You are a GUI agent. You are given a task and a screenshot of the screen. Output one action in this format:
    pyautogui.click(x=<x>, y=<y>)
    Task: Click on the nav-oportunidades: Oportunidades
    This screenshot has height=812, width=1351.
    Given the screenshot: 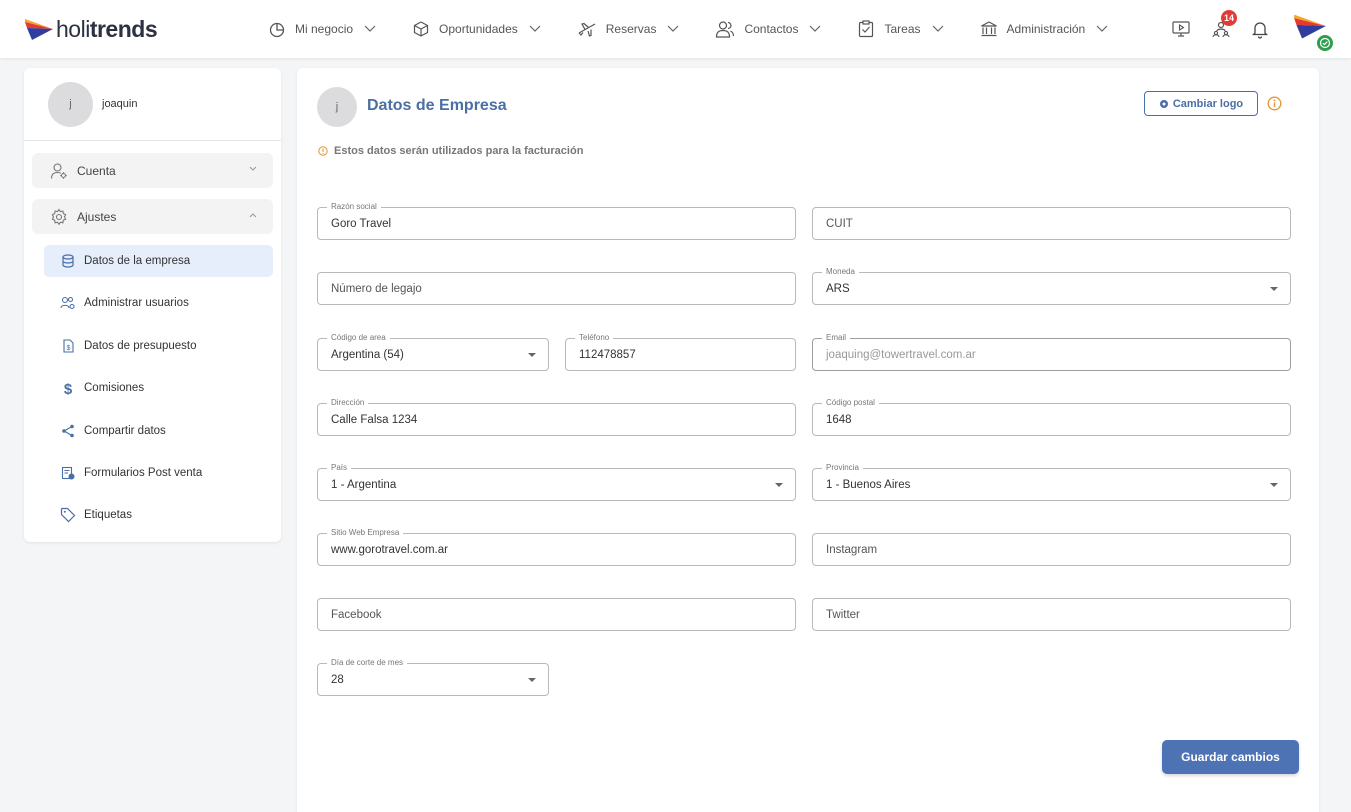 What is the action you would take?
    pyautogui.click(x=476, y=29)
    